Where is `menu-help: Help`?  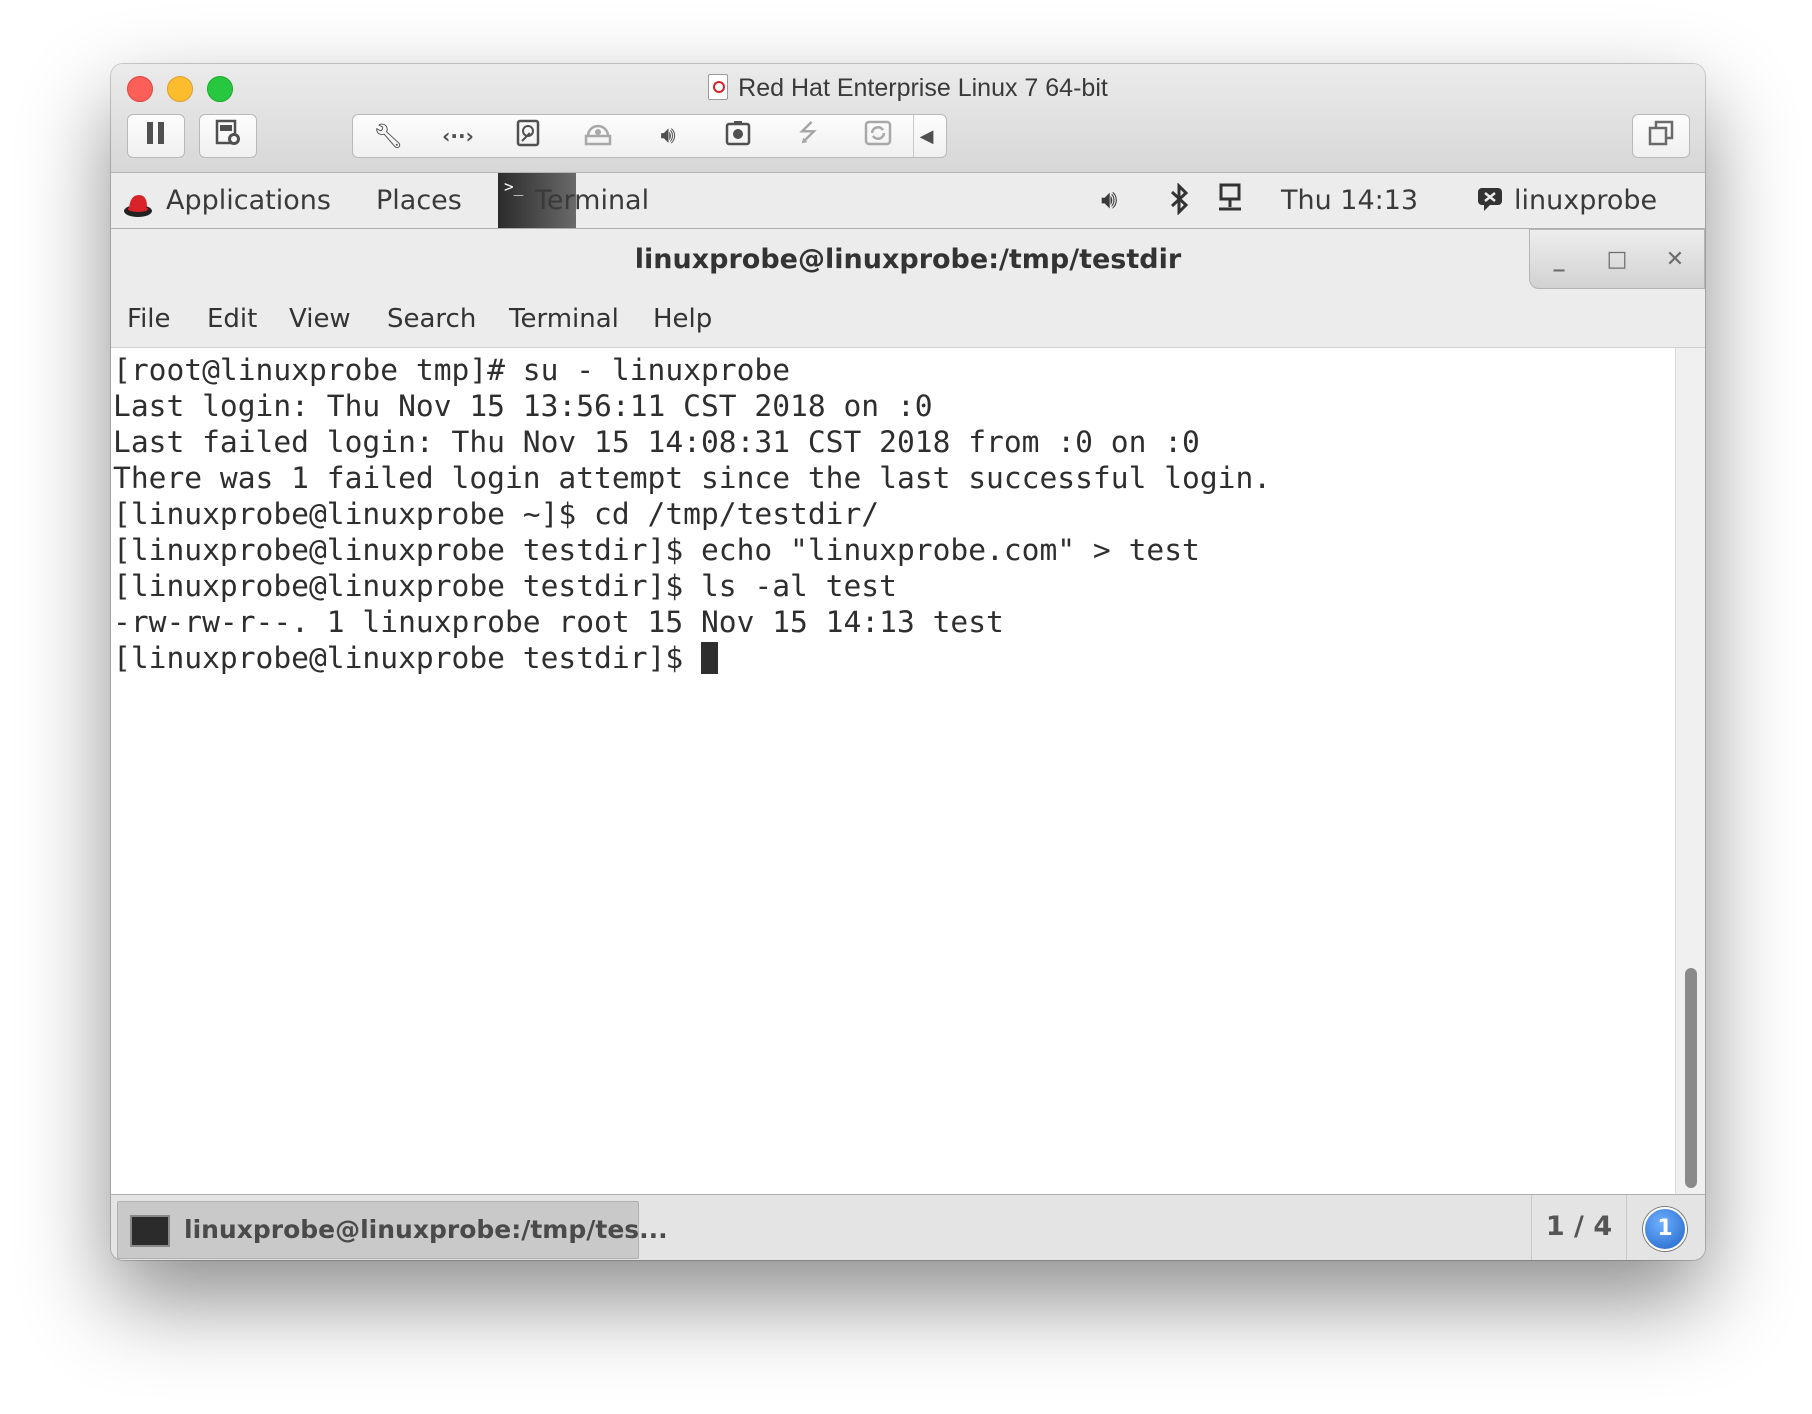 menu-help: Help is located at coordinates (682, 319).